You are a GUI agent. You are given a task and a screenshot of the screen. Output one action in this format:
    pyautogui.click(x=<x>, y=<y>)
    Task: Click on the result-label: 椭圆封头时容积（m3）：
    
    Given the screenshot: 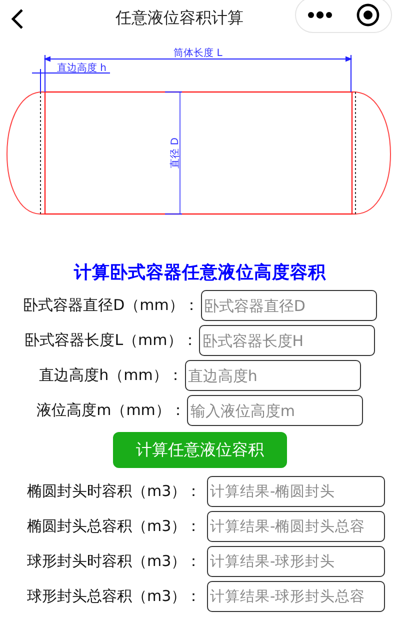 What is the action you would take?
    pyautogui.click(x=114, y=491)
    